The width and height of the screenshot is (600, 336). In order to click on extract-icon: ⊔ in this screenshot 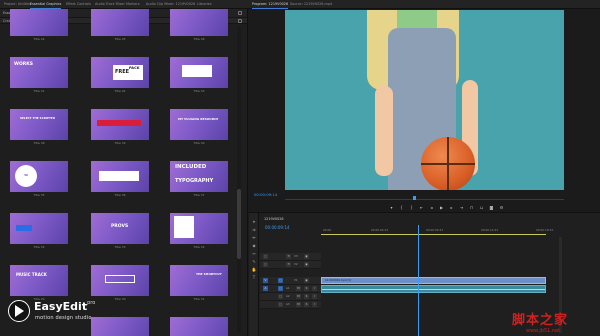, I will do `click(481, 207)`.